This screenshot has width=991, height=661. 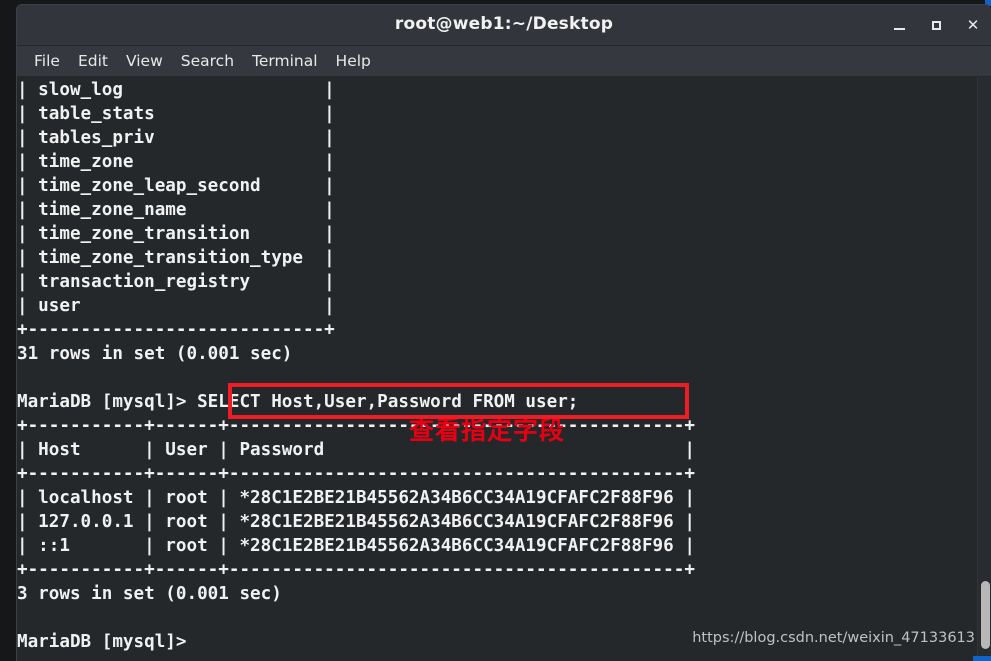 I want to click on menu-item-edit: Edit, so click(x=93, y=61).